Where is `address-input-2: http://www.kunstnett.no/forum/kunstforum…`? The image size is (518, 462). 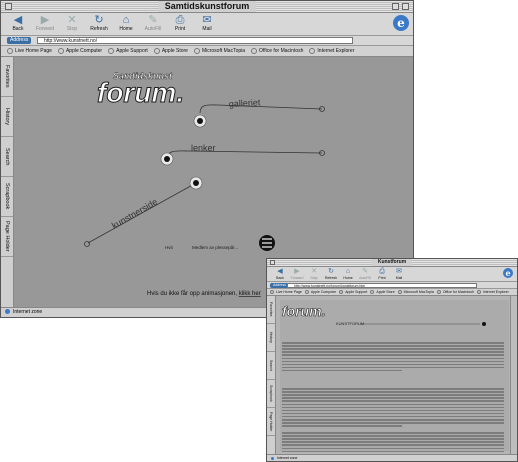
address-input-2: http://www.kunstnett.no/forum/kunstforum… is located at coordinates (382, 285).